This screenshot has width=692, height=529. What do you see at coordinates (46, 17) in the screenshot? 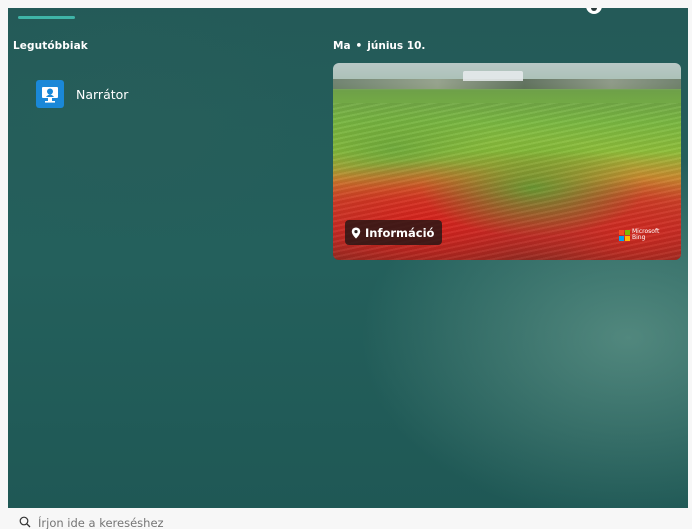
I see `active-tab-indicator` at bounding box center [46, 17].